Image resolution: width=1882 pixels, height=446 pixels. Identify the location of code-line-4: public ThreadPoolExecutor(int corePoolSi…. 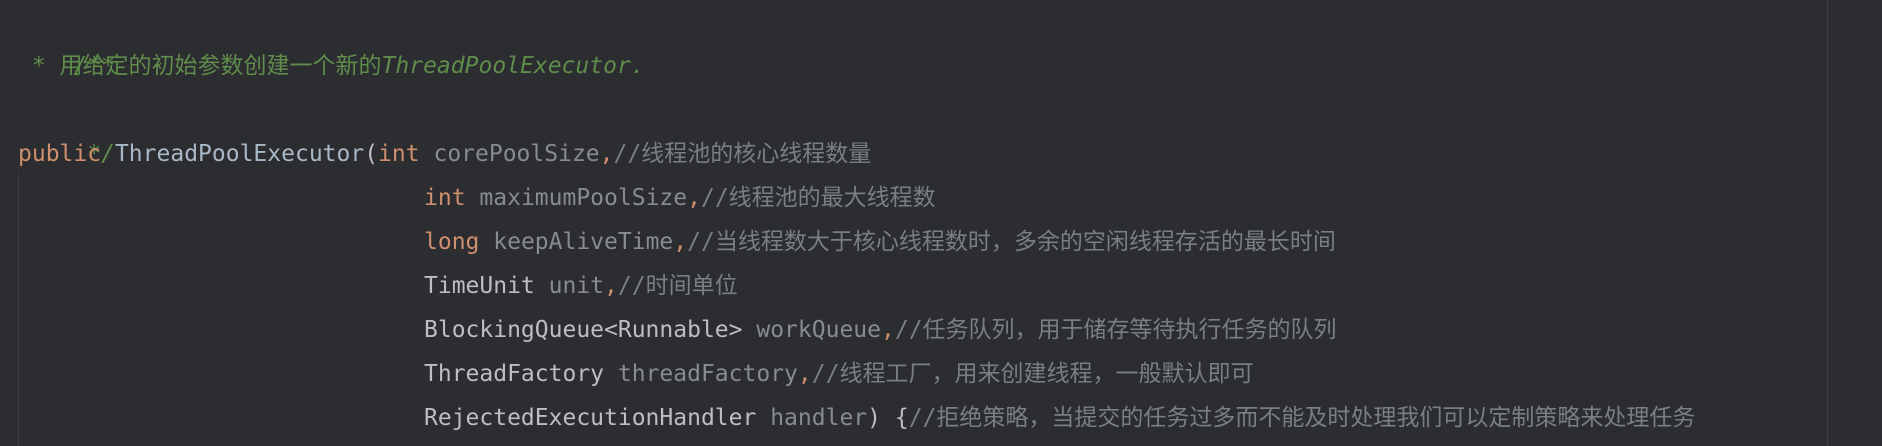
(444, 154).